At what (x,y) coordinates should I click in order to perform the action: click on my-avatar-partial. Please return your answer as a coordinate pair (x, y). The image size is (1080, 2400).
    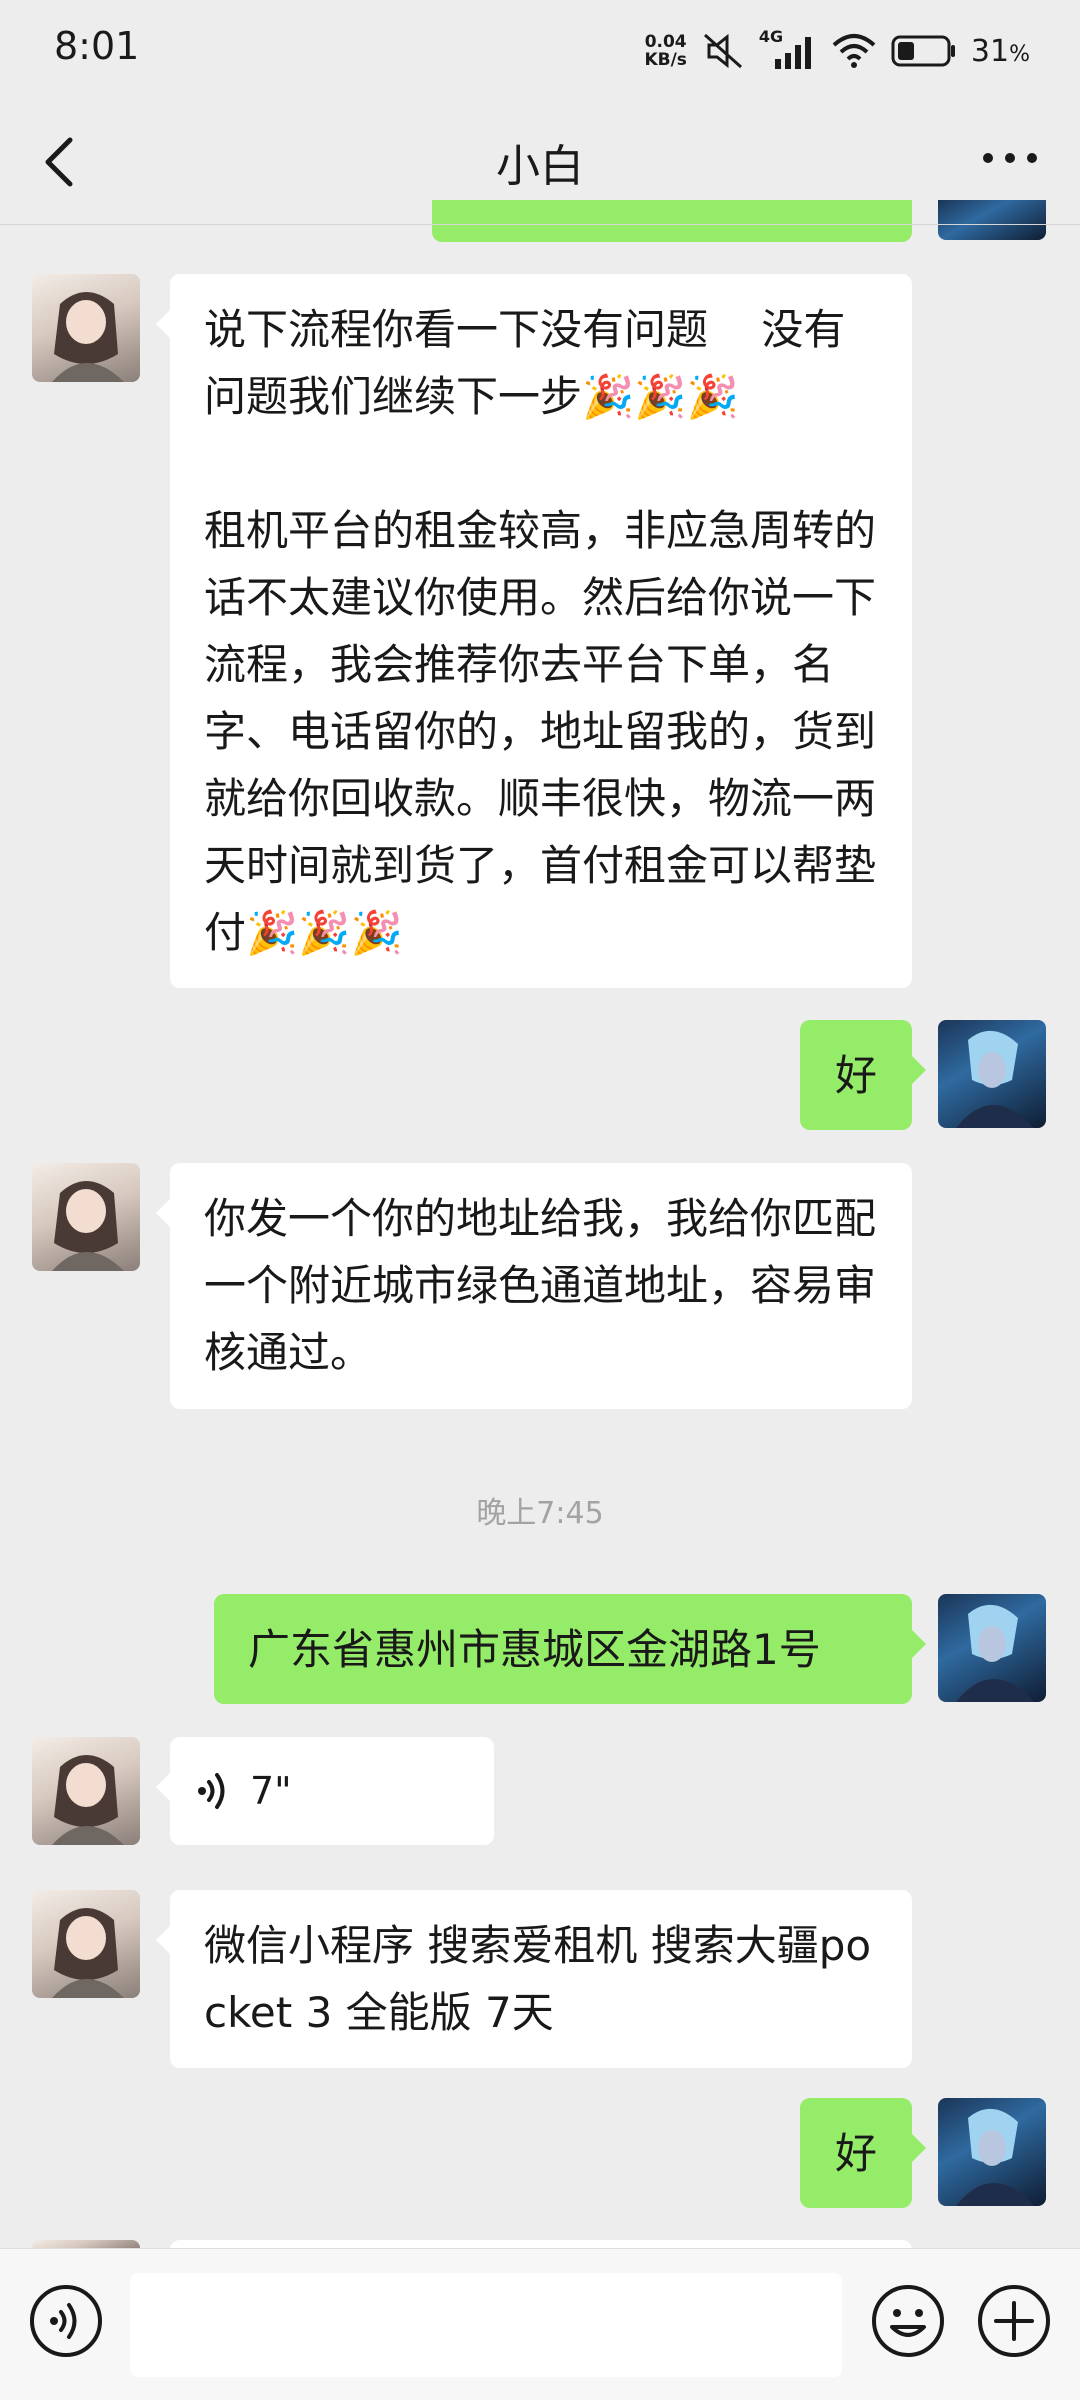
    Looking at the image, I should click on (992, 220).